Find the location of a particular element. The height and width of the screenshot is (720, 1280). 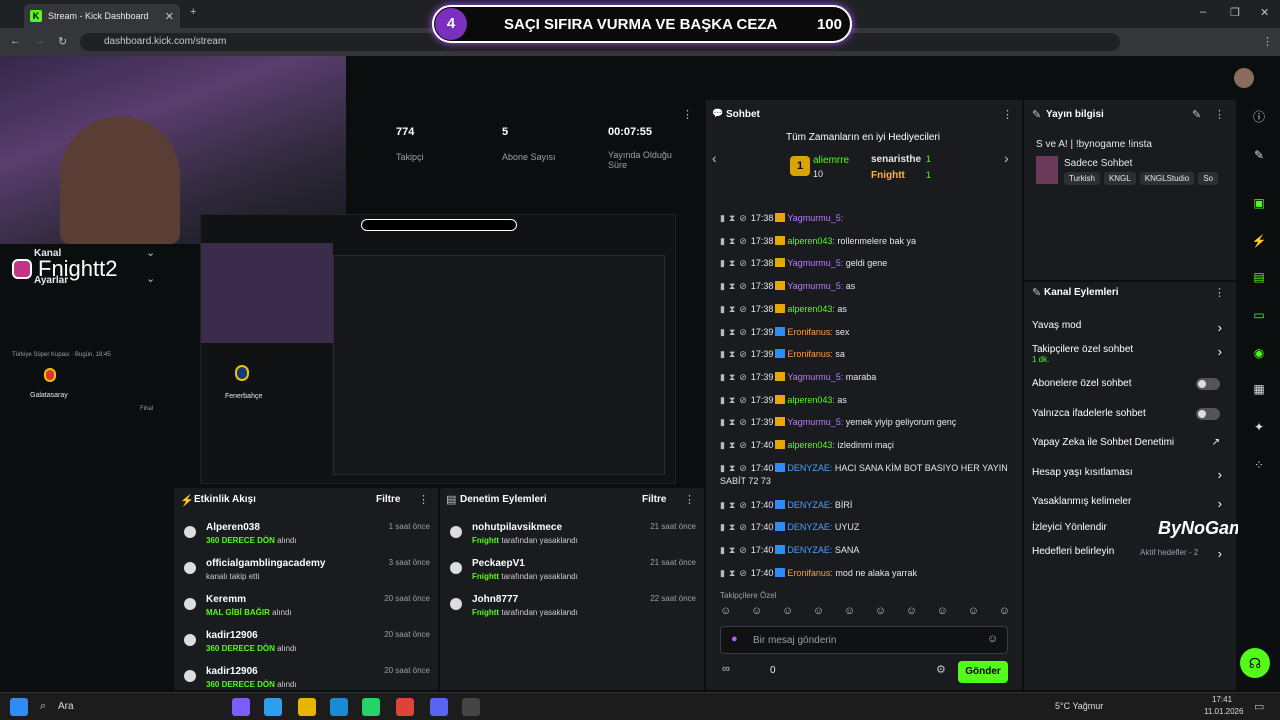

activity-user: Alperen038 is located at coordinates (233, 527).